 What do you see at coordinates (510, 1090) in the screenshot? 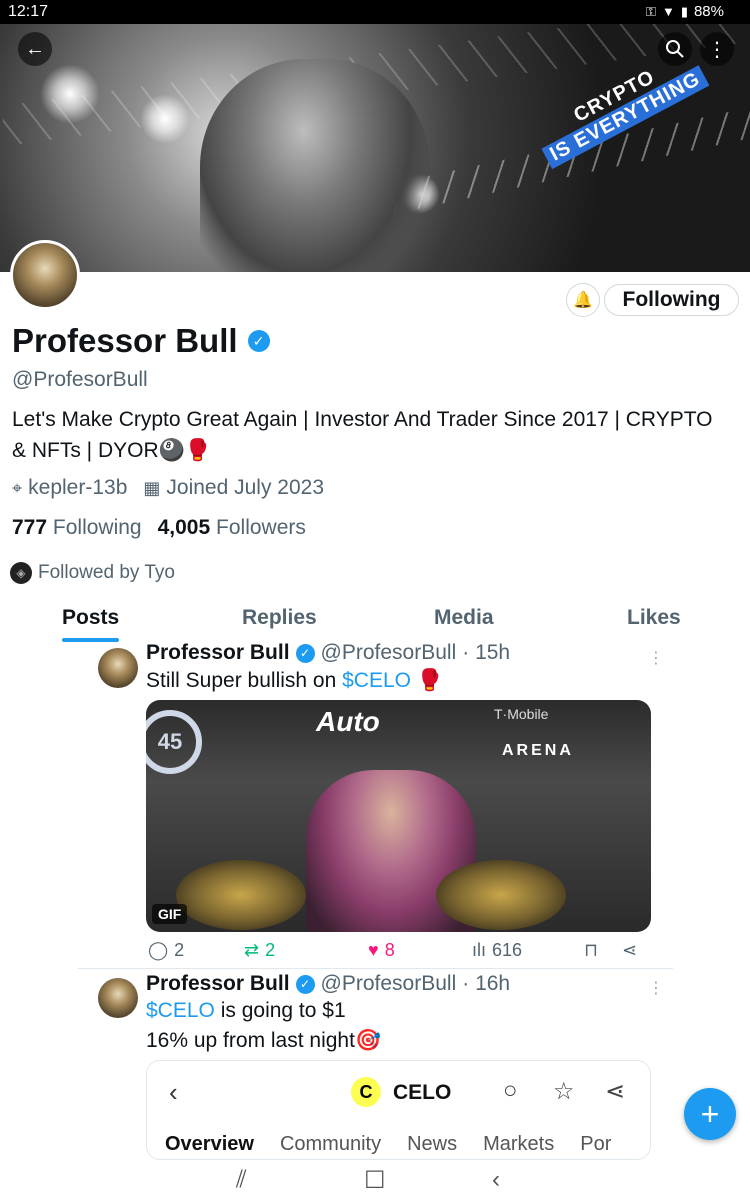
I see `search-icon: ○` at bounding box center [510, 1090].